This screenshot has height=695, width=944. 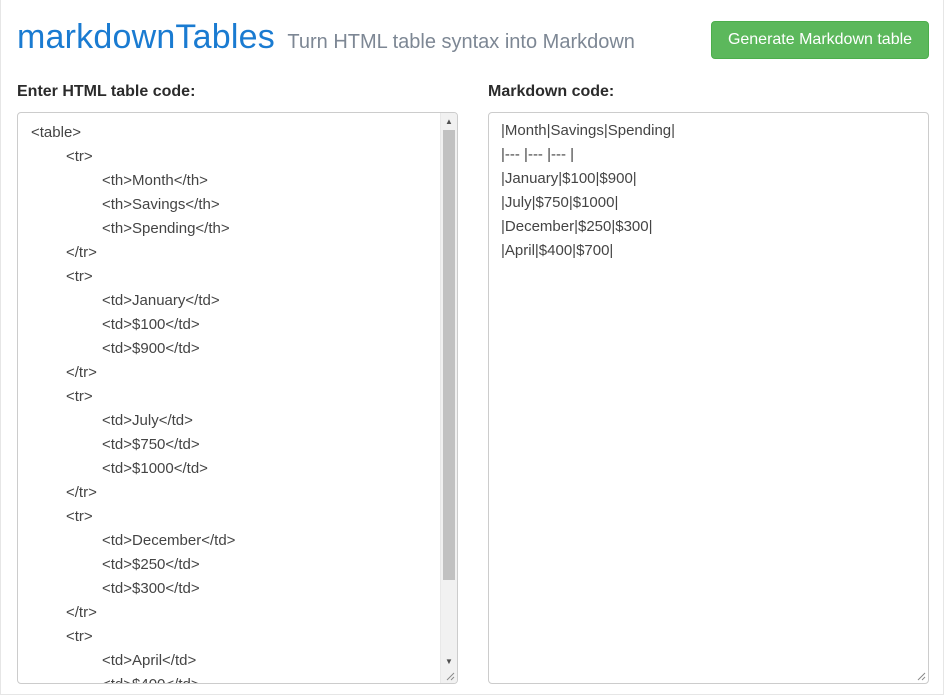 What do you see at coordinates (151, 348) in the screenshot?
I see `html-code-line: <td>$900</td>` at bounding box center [151, 348].